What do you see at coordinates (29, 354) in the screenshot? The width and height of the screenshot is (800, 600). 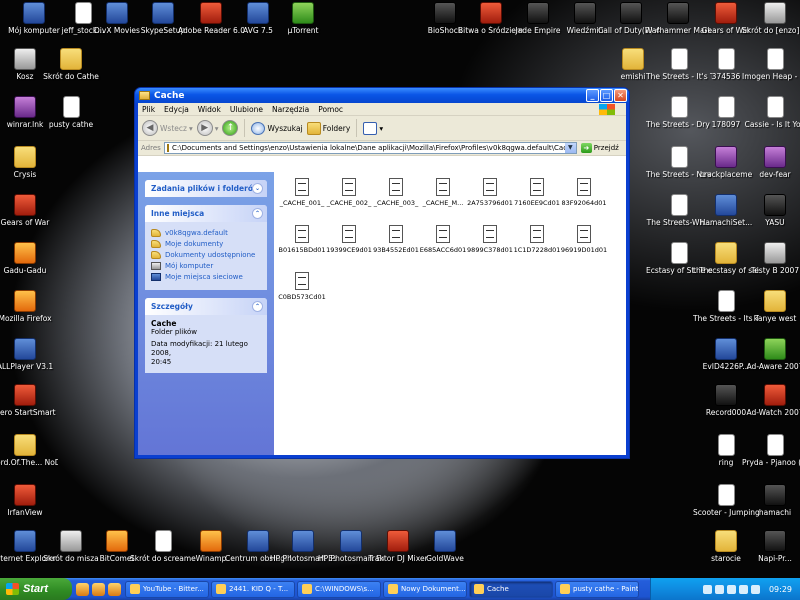 I see `desktop-icon: ALLPlayer V3.1` at bounding box center [29, 354].